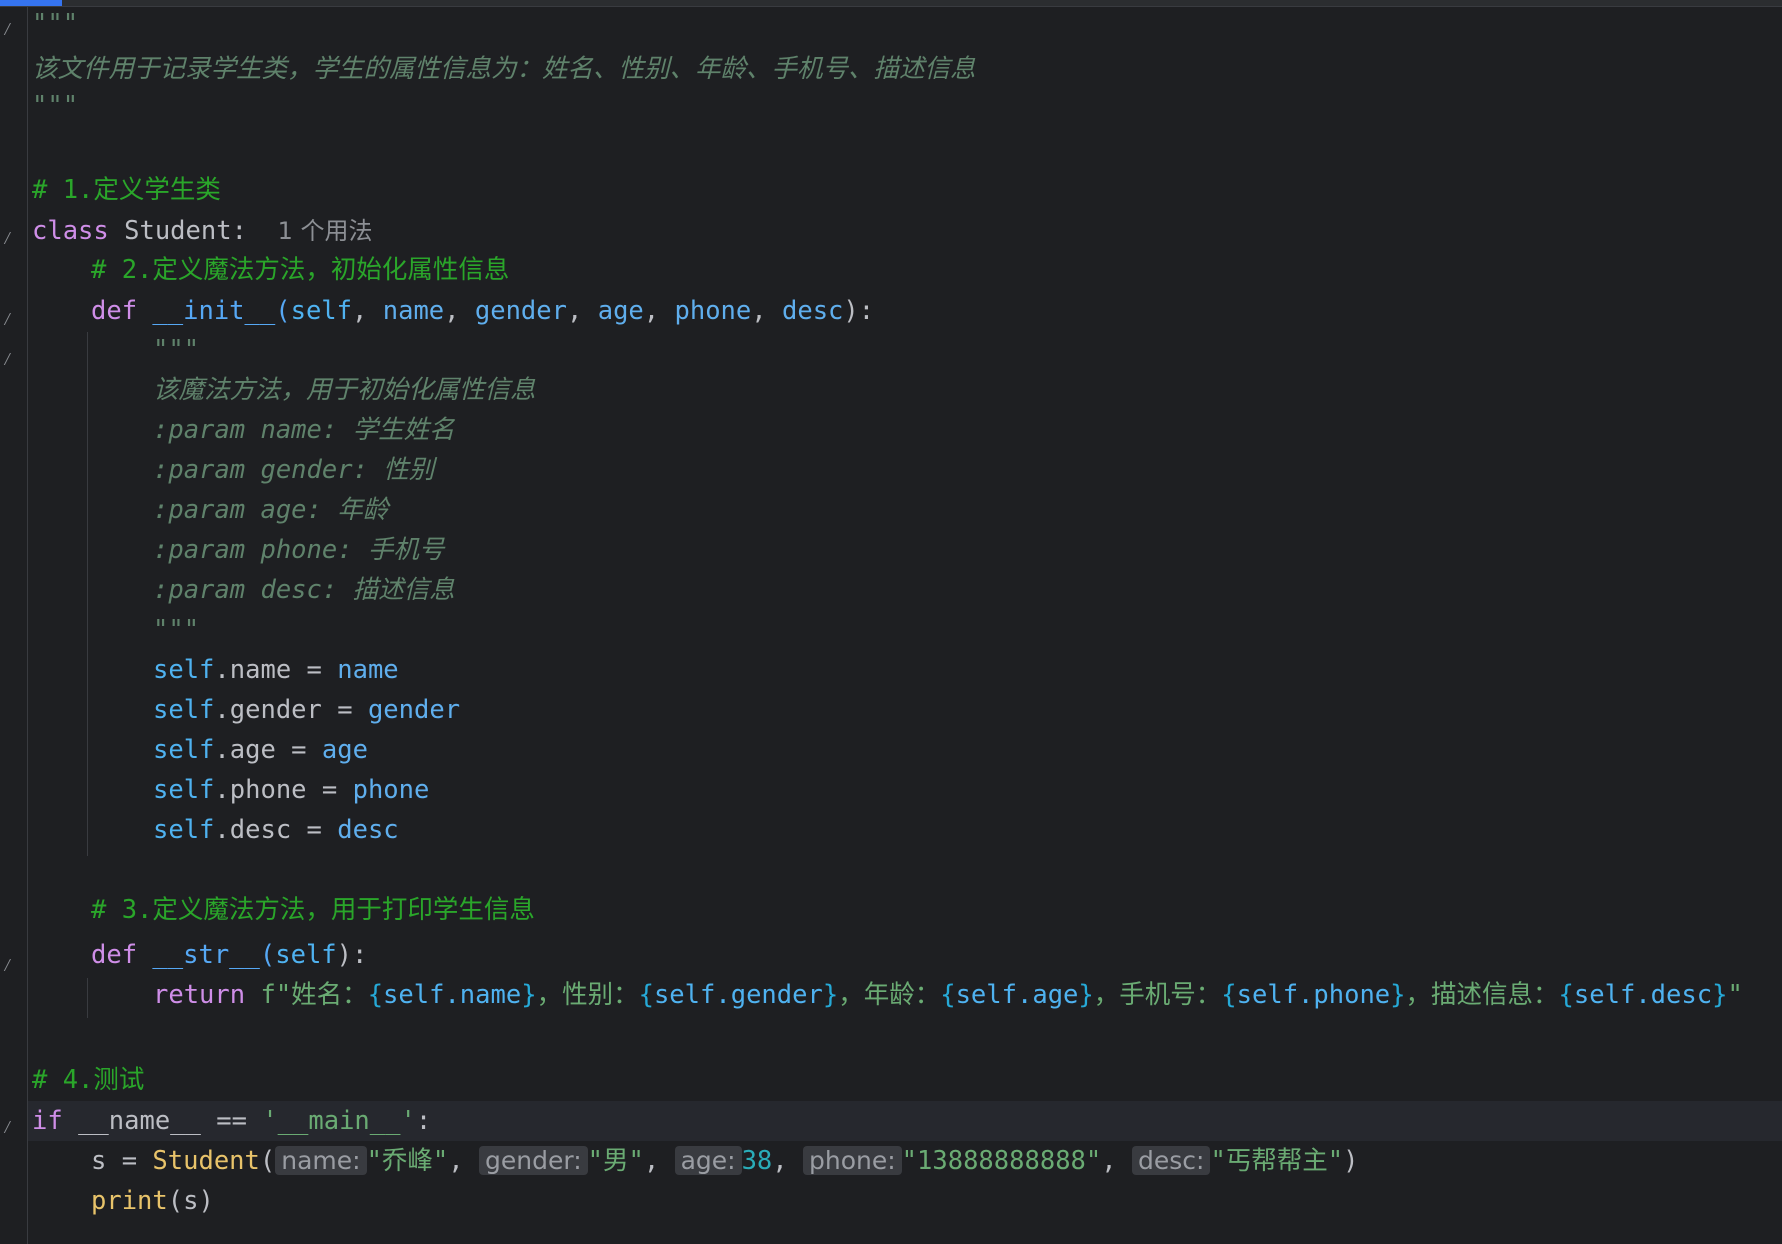 This screenshot has height=1244, width=1782. What do you see at coordinates (260, 750) in the screenshot?
I see `assign-age: self.age = age` at bounding box center [260, 750].